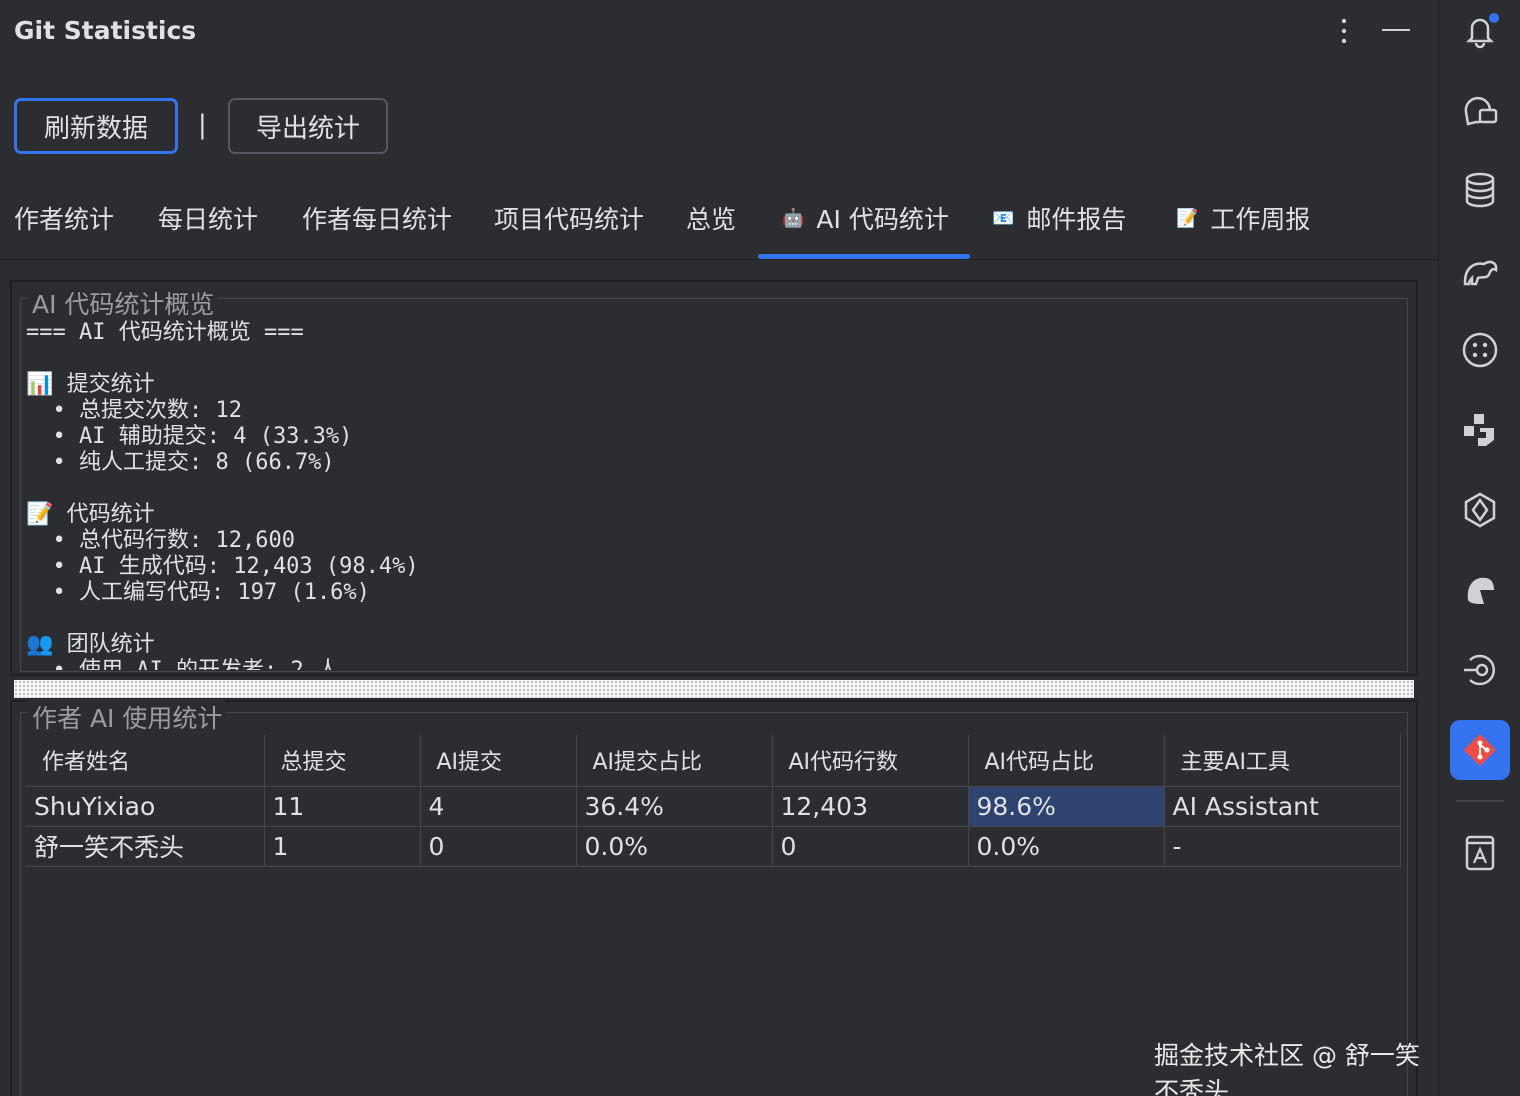 The width and height of the screenshot is (1520, 1096). I want to click on robot-icon: 🤖, so click(793, 218).